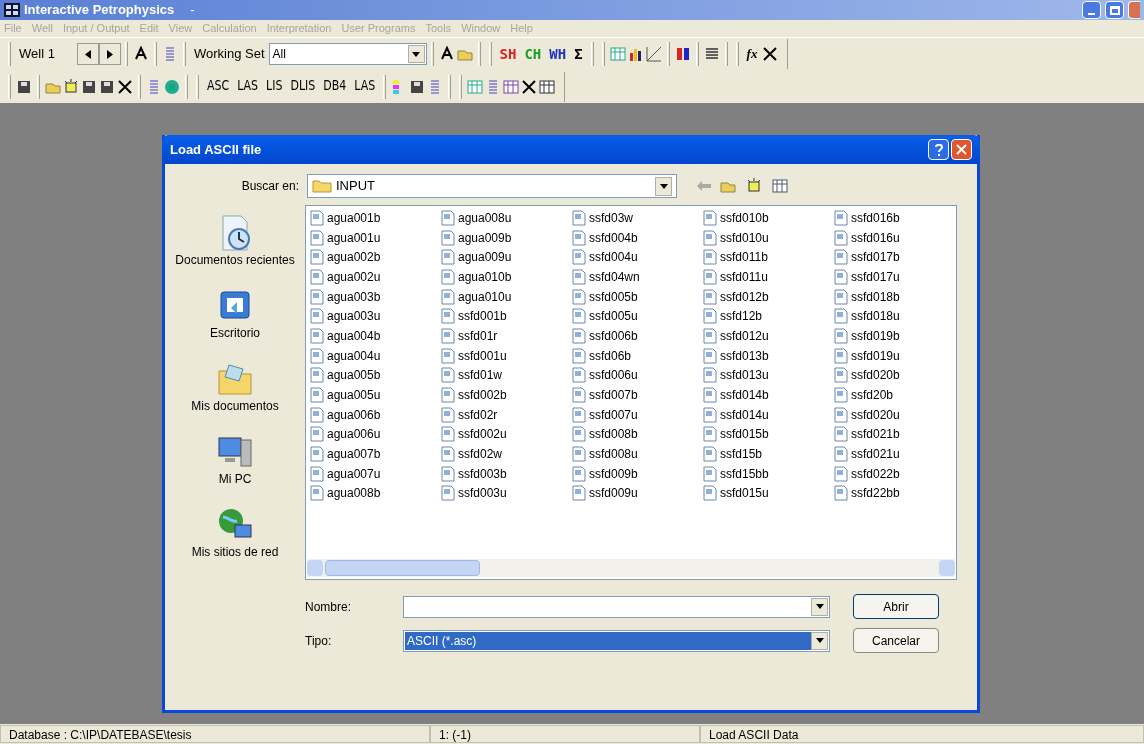  I want to click on listed-filename: ssfd15b, so click(741, 454).